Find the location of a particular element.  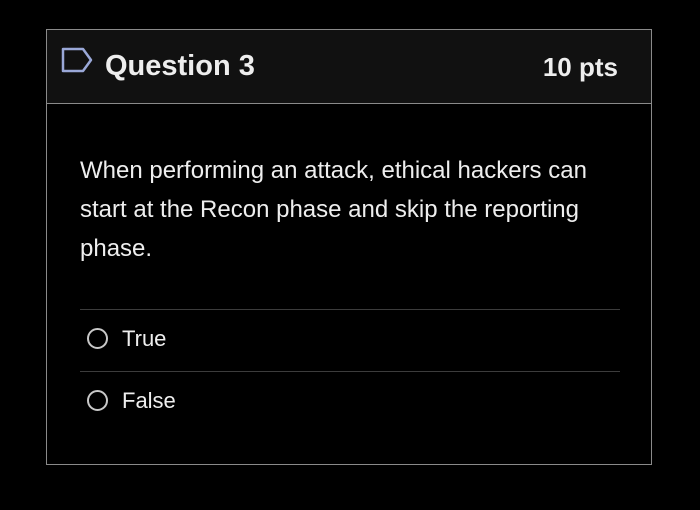

answer-label: False is located at coordinates (149, 401).